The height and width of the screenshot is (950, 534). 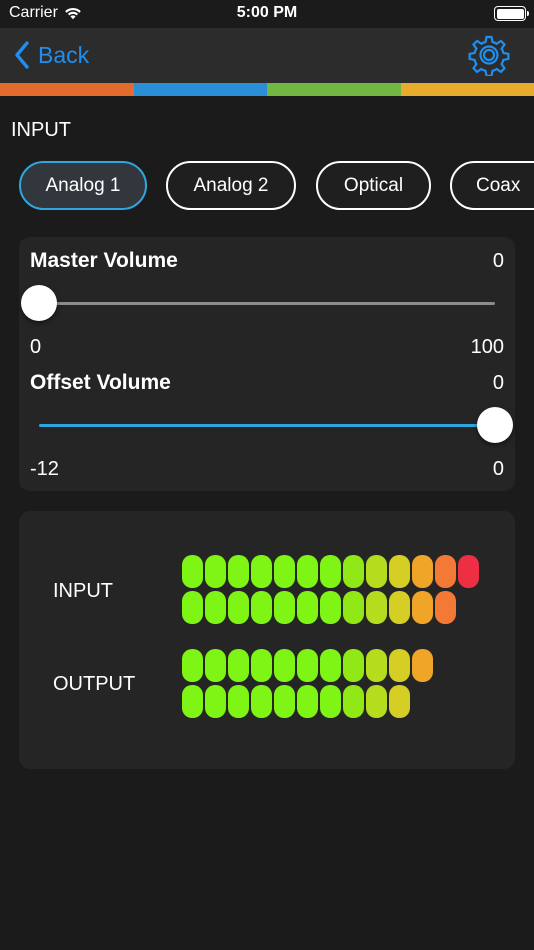 I want to click on tab-analog-2: Analog 2, so click(x=231, y=185).